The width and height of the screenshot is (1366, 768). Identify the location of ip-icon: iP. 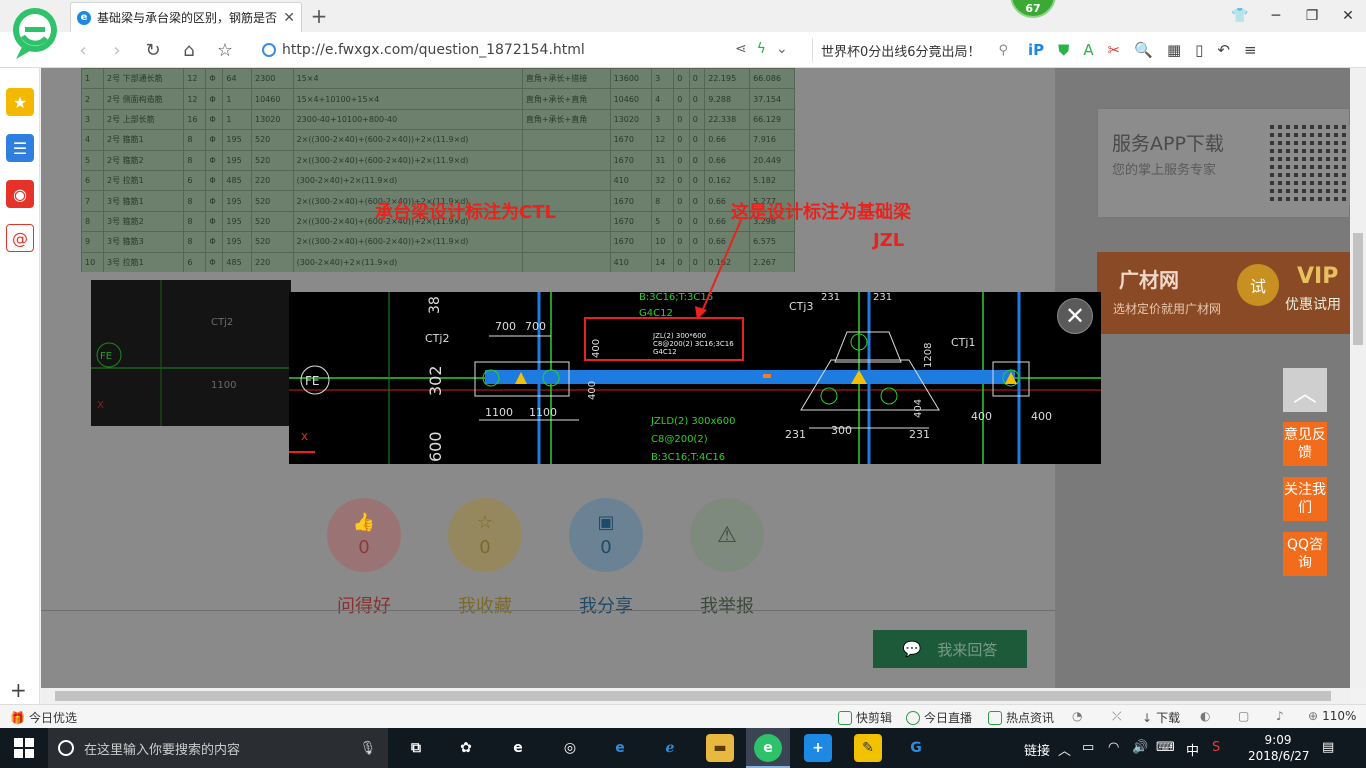
(1036, 50).